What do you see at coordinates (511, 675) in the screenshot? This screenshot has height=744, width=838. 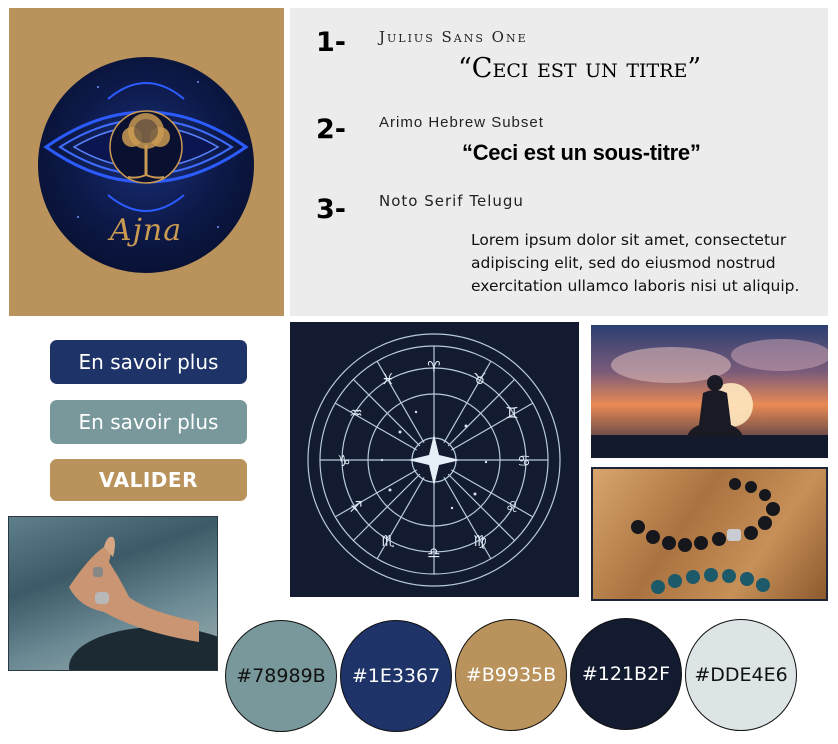 I see `color-swatch-gold: #B9935B` at bounding box center [511, 675].